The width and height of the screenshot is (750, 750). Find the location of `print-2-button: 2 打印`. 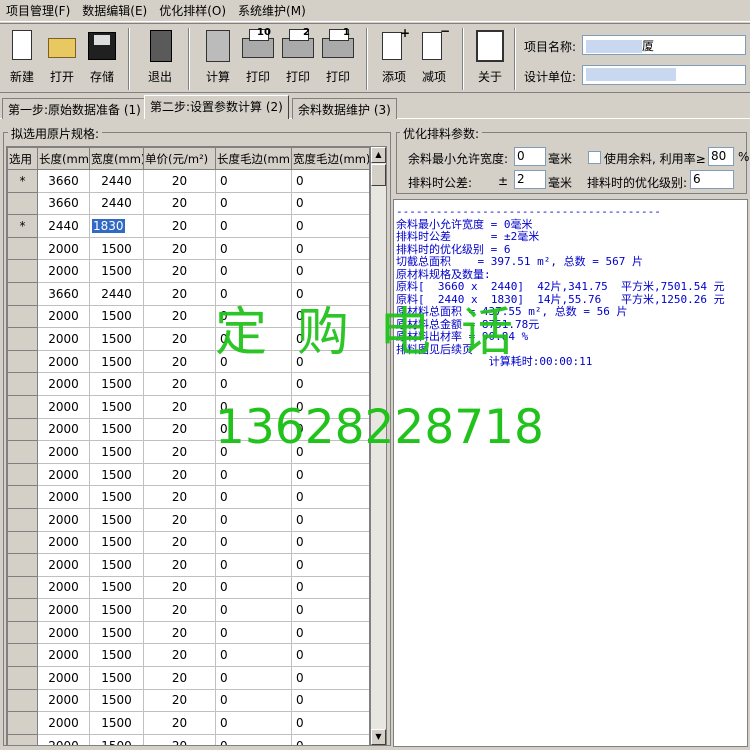

print-2-button: 2 打印 is located at coordinates (298, 58).